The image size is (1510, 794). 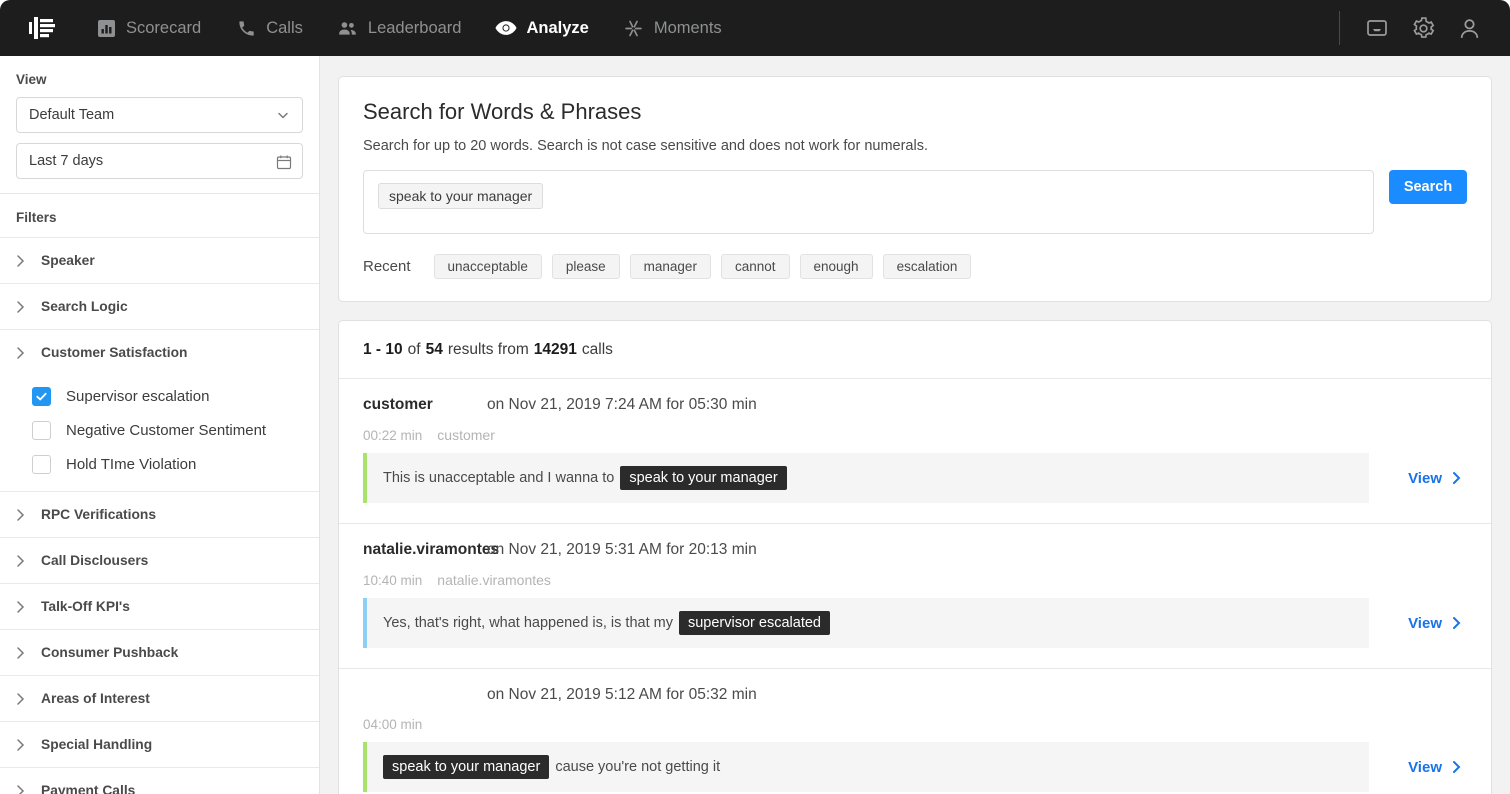 What do you see at coordinates (461, 196) in the screenshot?
I see `search-token: speak to your manager` at bounding box center [461, 196].